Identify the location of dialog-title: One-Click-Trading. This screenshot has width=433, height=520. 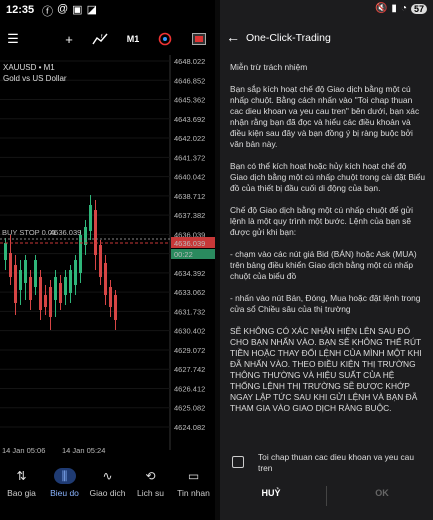
(288, 38).